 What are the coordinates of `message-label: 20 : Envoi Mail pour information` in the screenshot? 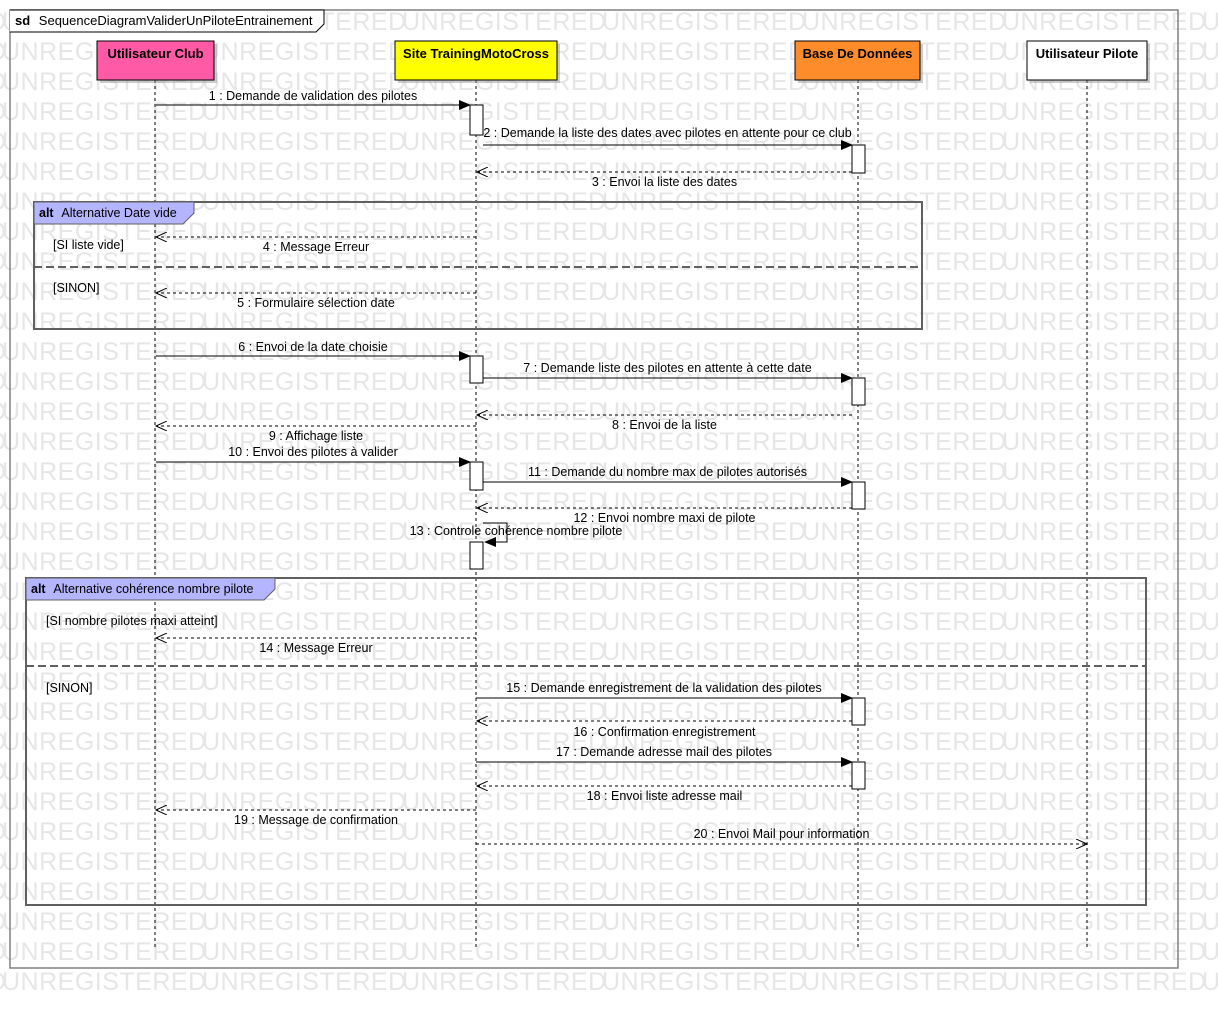 It's located at (782, 834).